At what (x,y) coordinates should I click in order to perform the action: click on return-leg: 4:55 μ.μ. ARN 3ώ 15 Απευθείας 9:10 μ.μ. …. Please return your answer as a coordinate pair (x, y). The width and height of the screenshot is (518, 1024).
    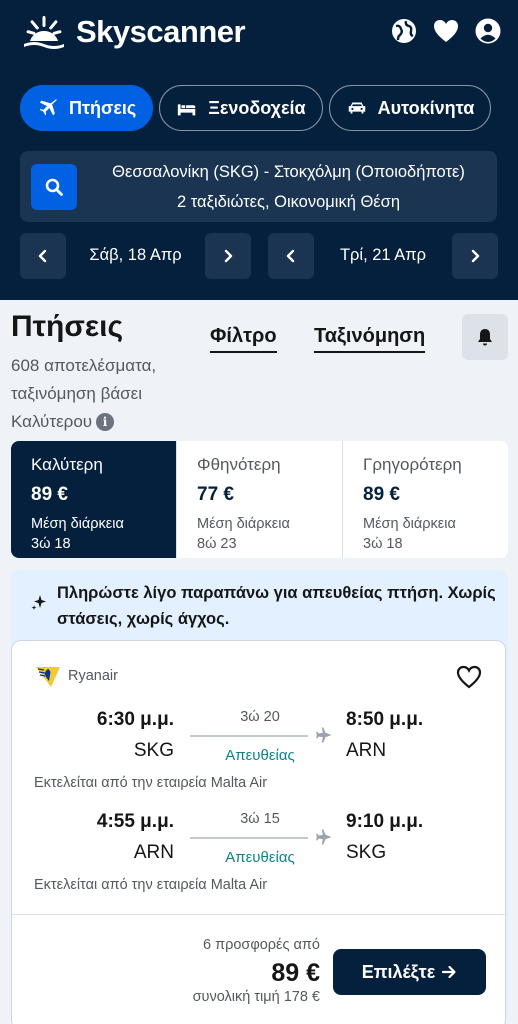
    Looking at the image, I should click on (259, 861).